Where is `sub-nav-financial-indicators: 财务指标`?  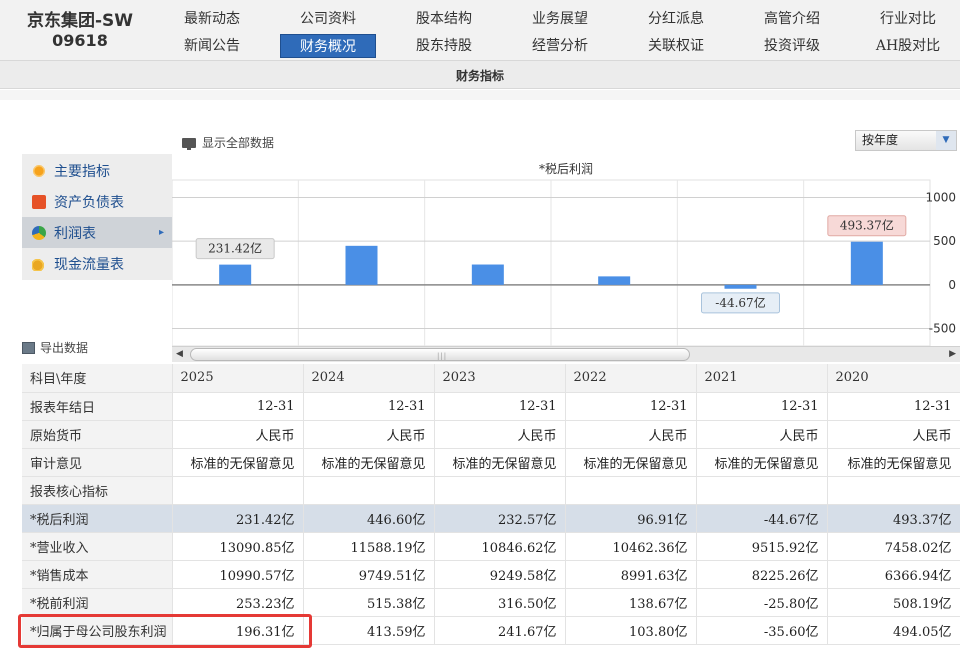 sub-nav-financial-indicators: 财务指标 is located at coordinates (480, 75).